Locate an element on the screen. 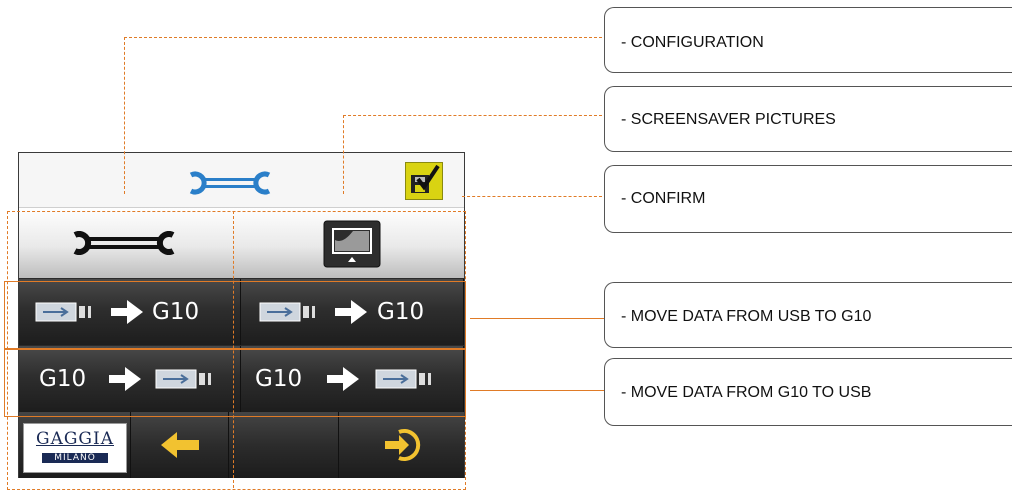  callout-label: - MOVE DATA FROM G10 TO USB is located at coordinates (746, 392).